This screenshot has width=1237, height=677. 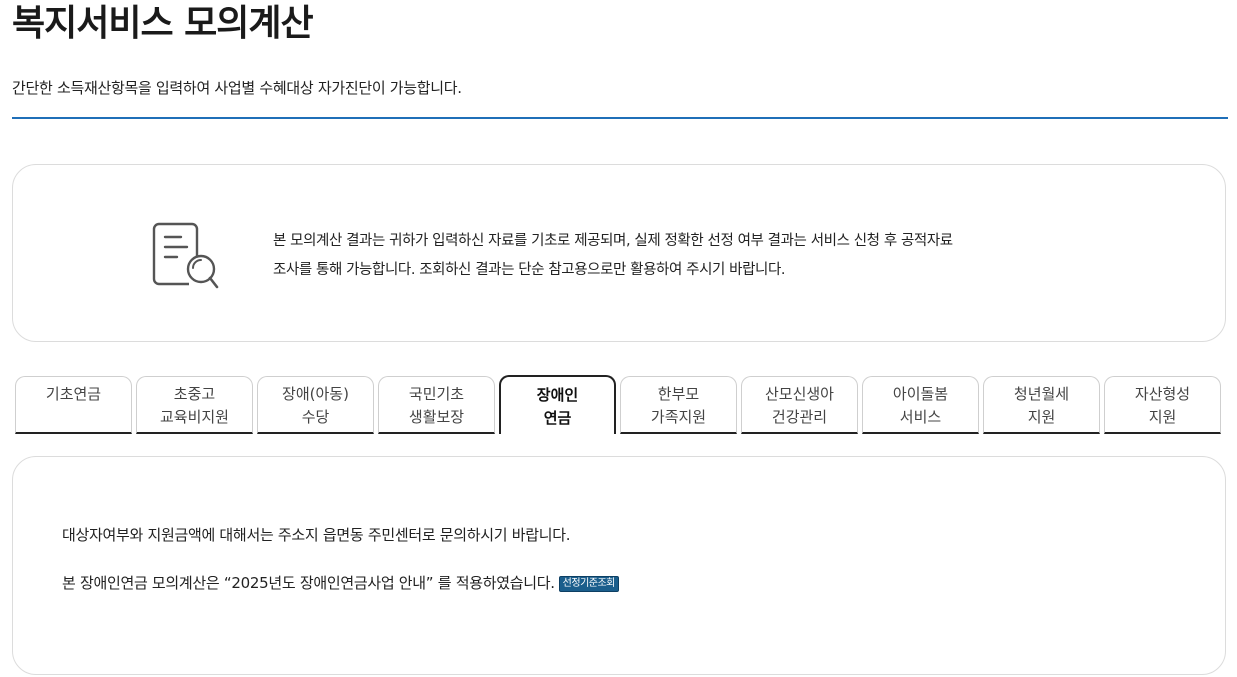 What do you see at coordinates (237, 88) in the screenshot?
I see `page-subtitle: 간단한 소득재산항목을 입력하여 사업별 수혜대상 자가진단이 가능합니다.` at bounding box center [237, 88].